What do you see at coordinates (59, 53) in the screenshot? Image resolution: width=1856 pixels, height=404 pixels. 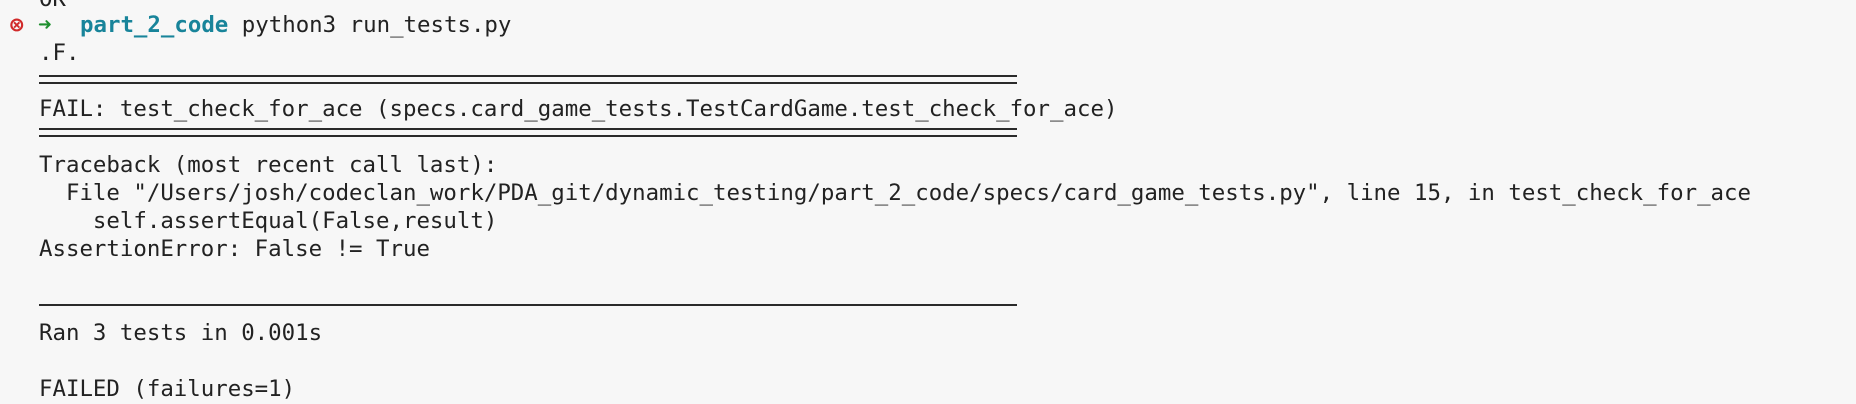 I see `test-progress: .F.` at bounding box center [59, 53].